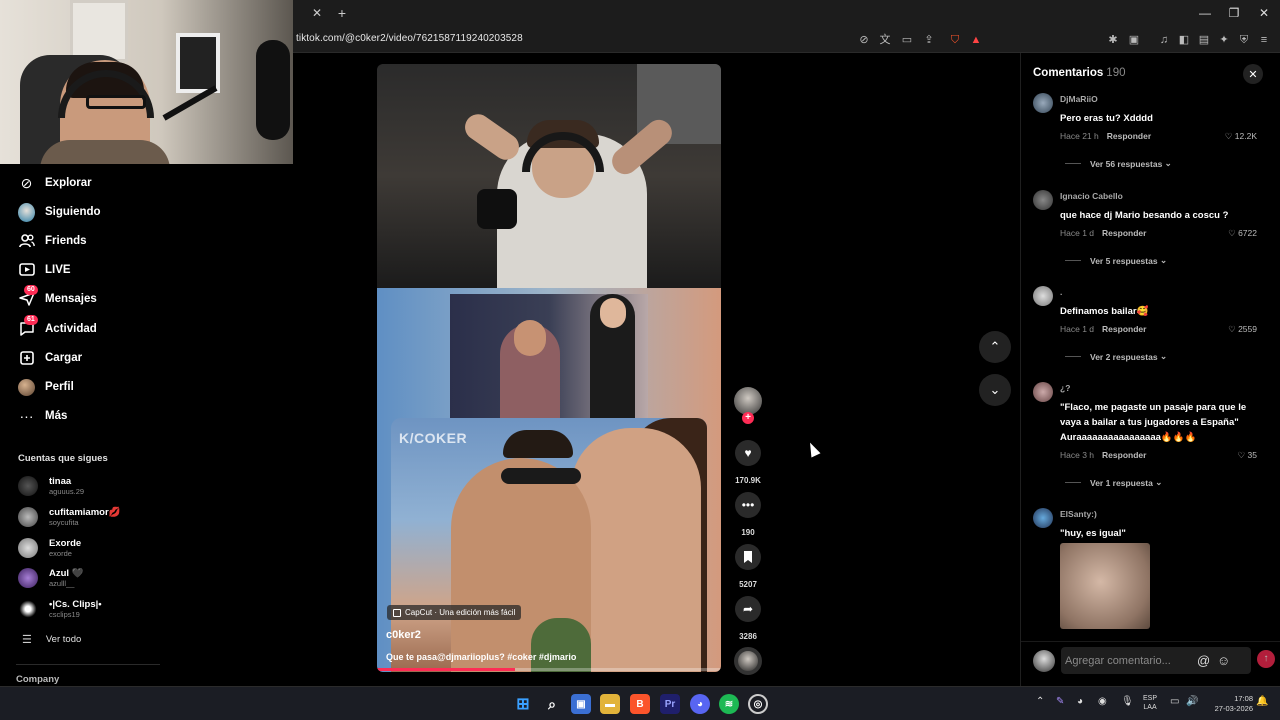 Image resolution: width=1280 pixels, height=720 pixels. I want to click on comment-like: ♡ 12.2K, so click(1241, 136).